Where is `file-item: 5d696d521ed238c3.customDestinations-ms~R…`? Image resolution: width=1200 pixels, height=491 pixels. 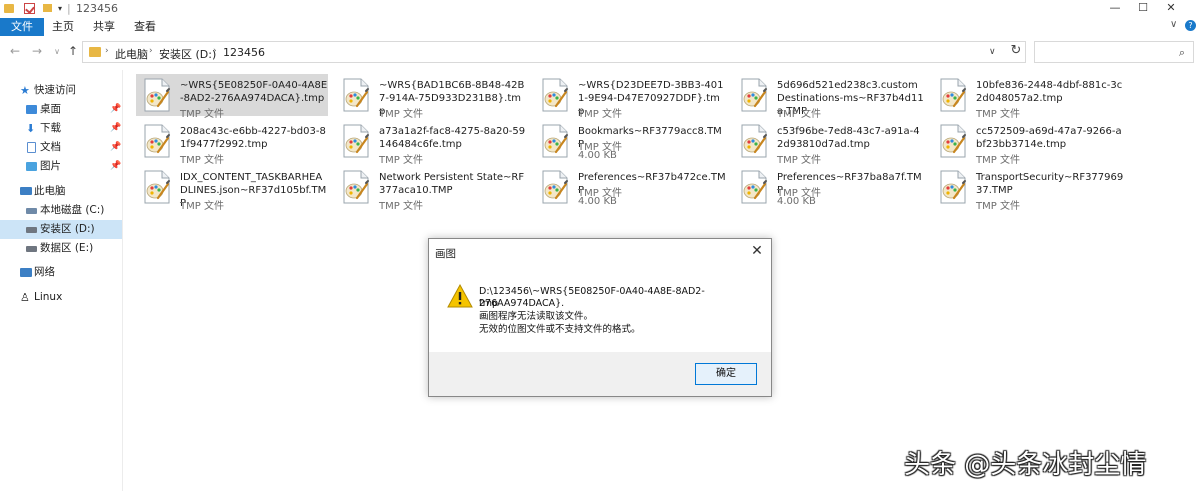
file-item: 5d696d521ed238c3.customDestinations-ms~R… is located at coordinates (829, 97).